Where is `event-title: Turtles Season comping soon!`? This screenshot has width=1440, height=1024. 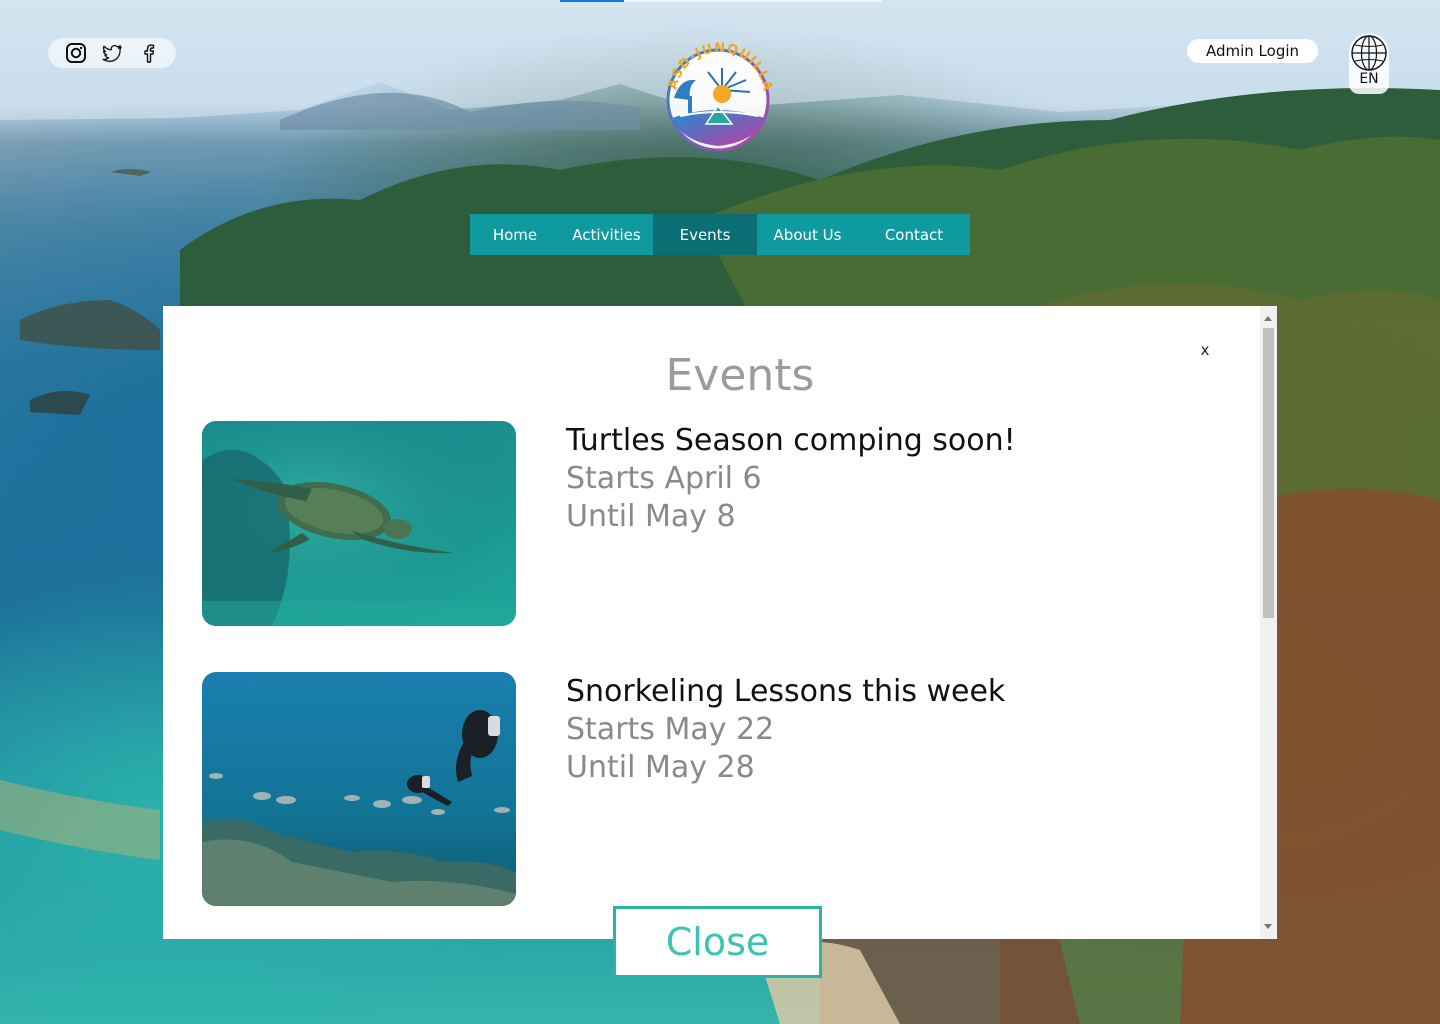 event-title: Turtles Season comping soon! is located at coordinates (791, 440).